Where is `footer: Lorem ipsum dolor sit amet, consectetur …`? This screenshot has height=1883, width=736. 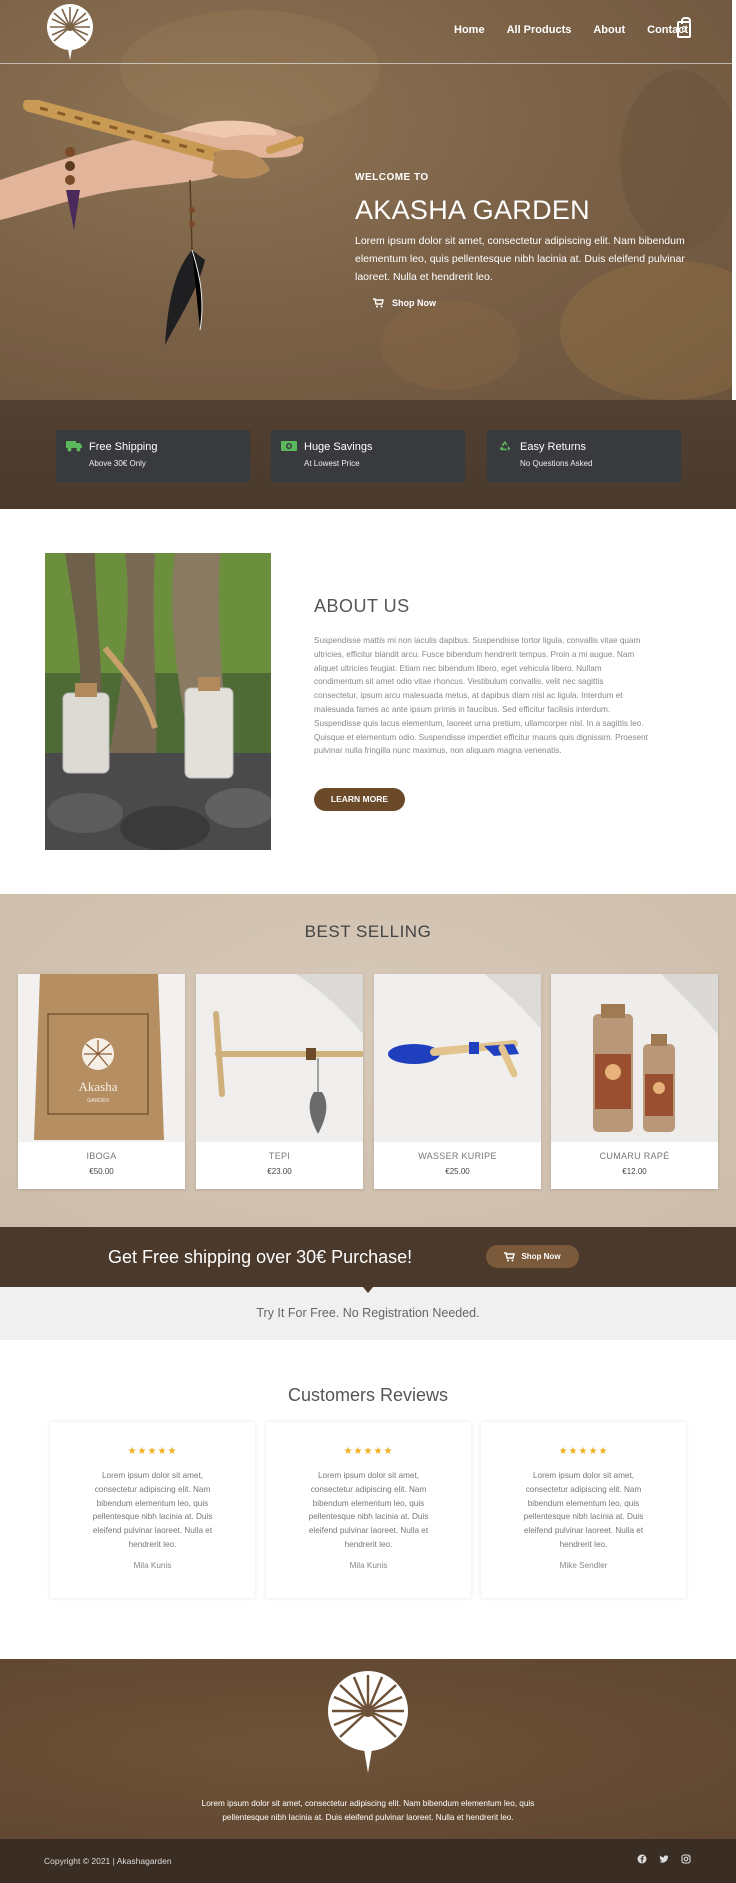
footer: Lorem ipsum dolor sit amet, consectetur … is located at coordinates (368, 1749).